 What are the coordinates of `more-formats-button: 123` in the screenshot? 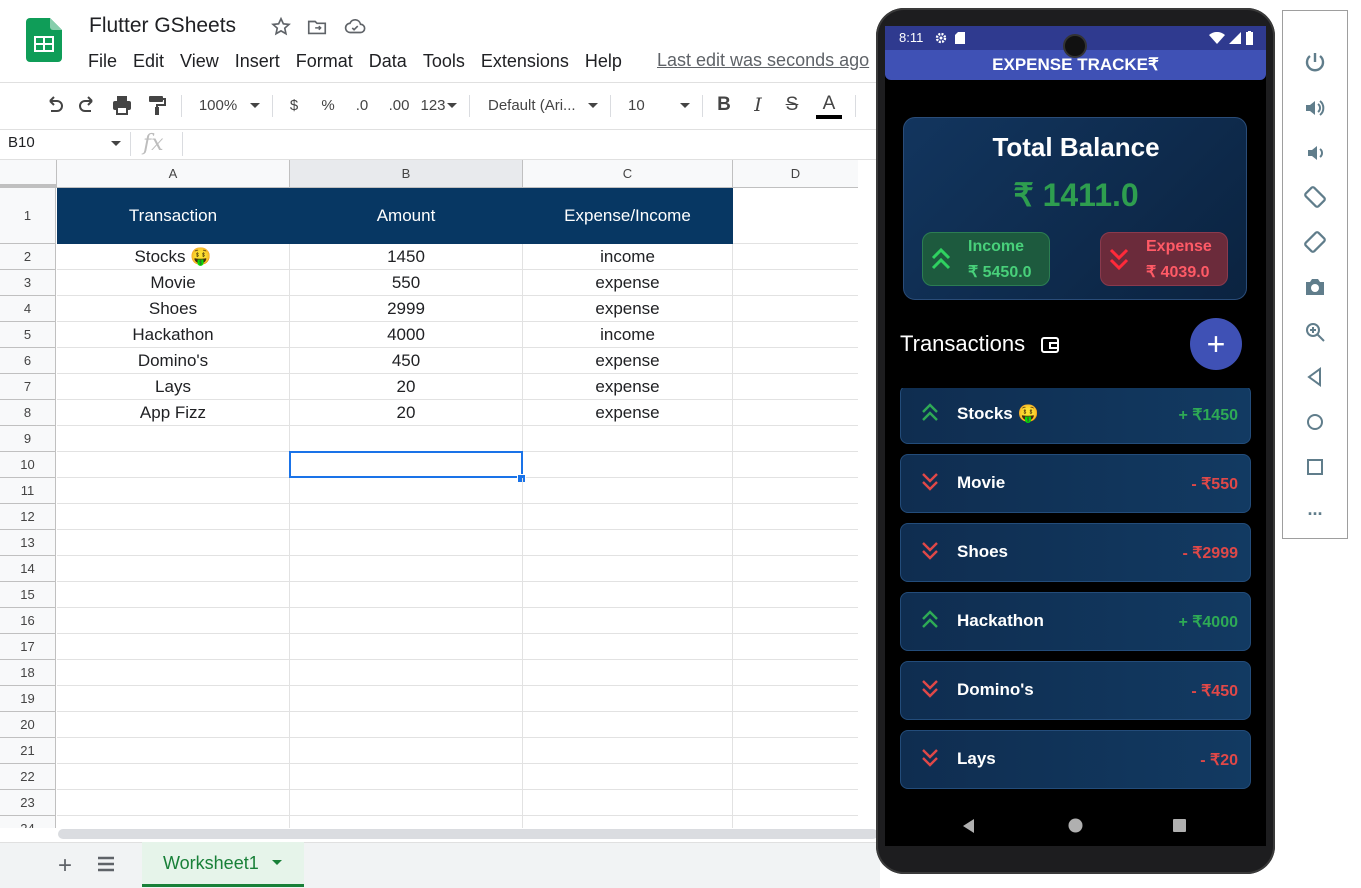 It's located at (433, 105).